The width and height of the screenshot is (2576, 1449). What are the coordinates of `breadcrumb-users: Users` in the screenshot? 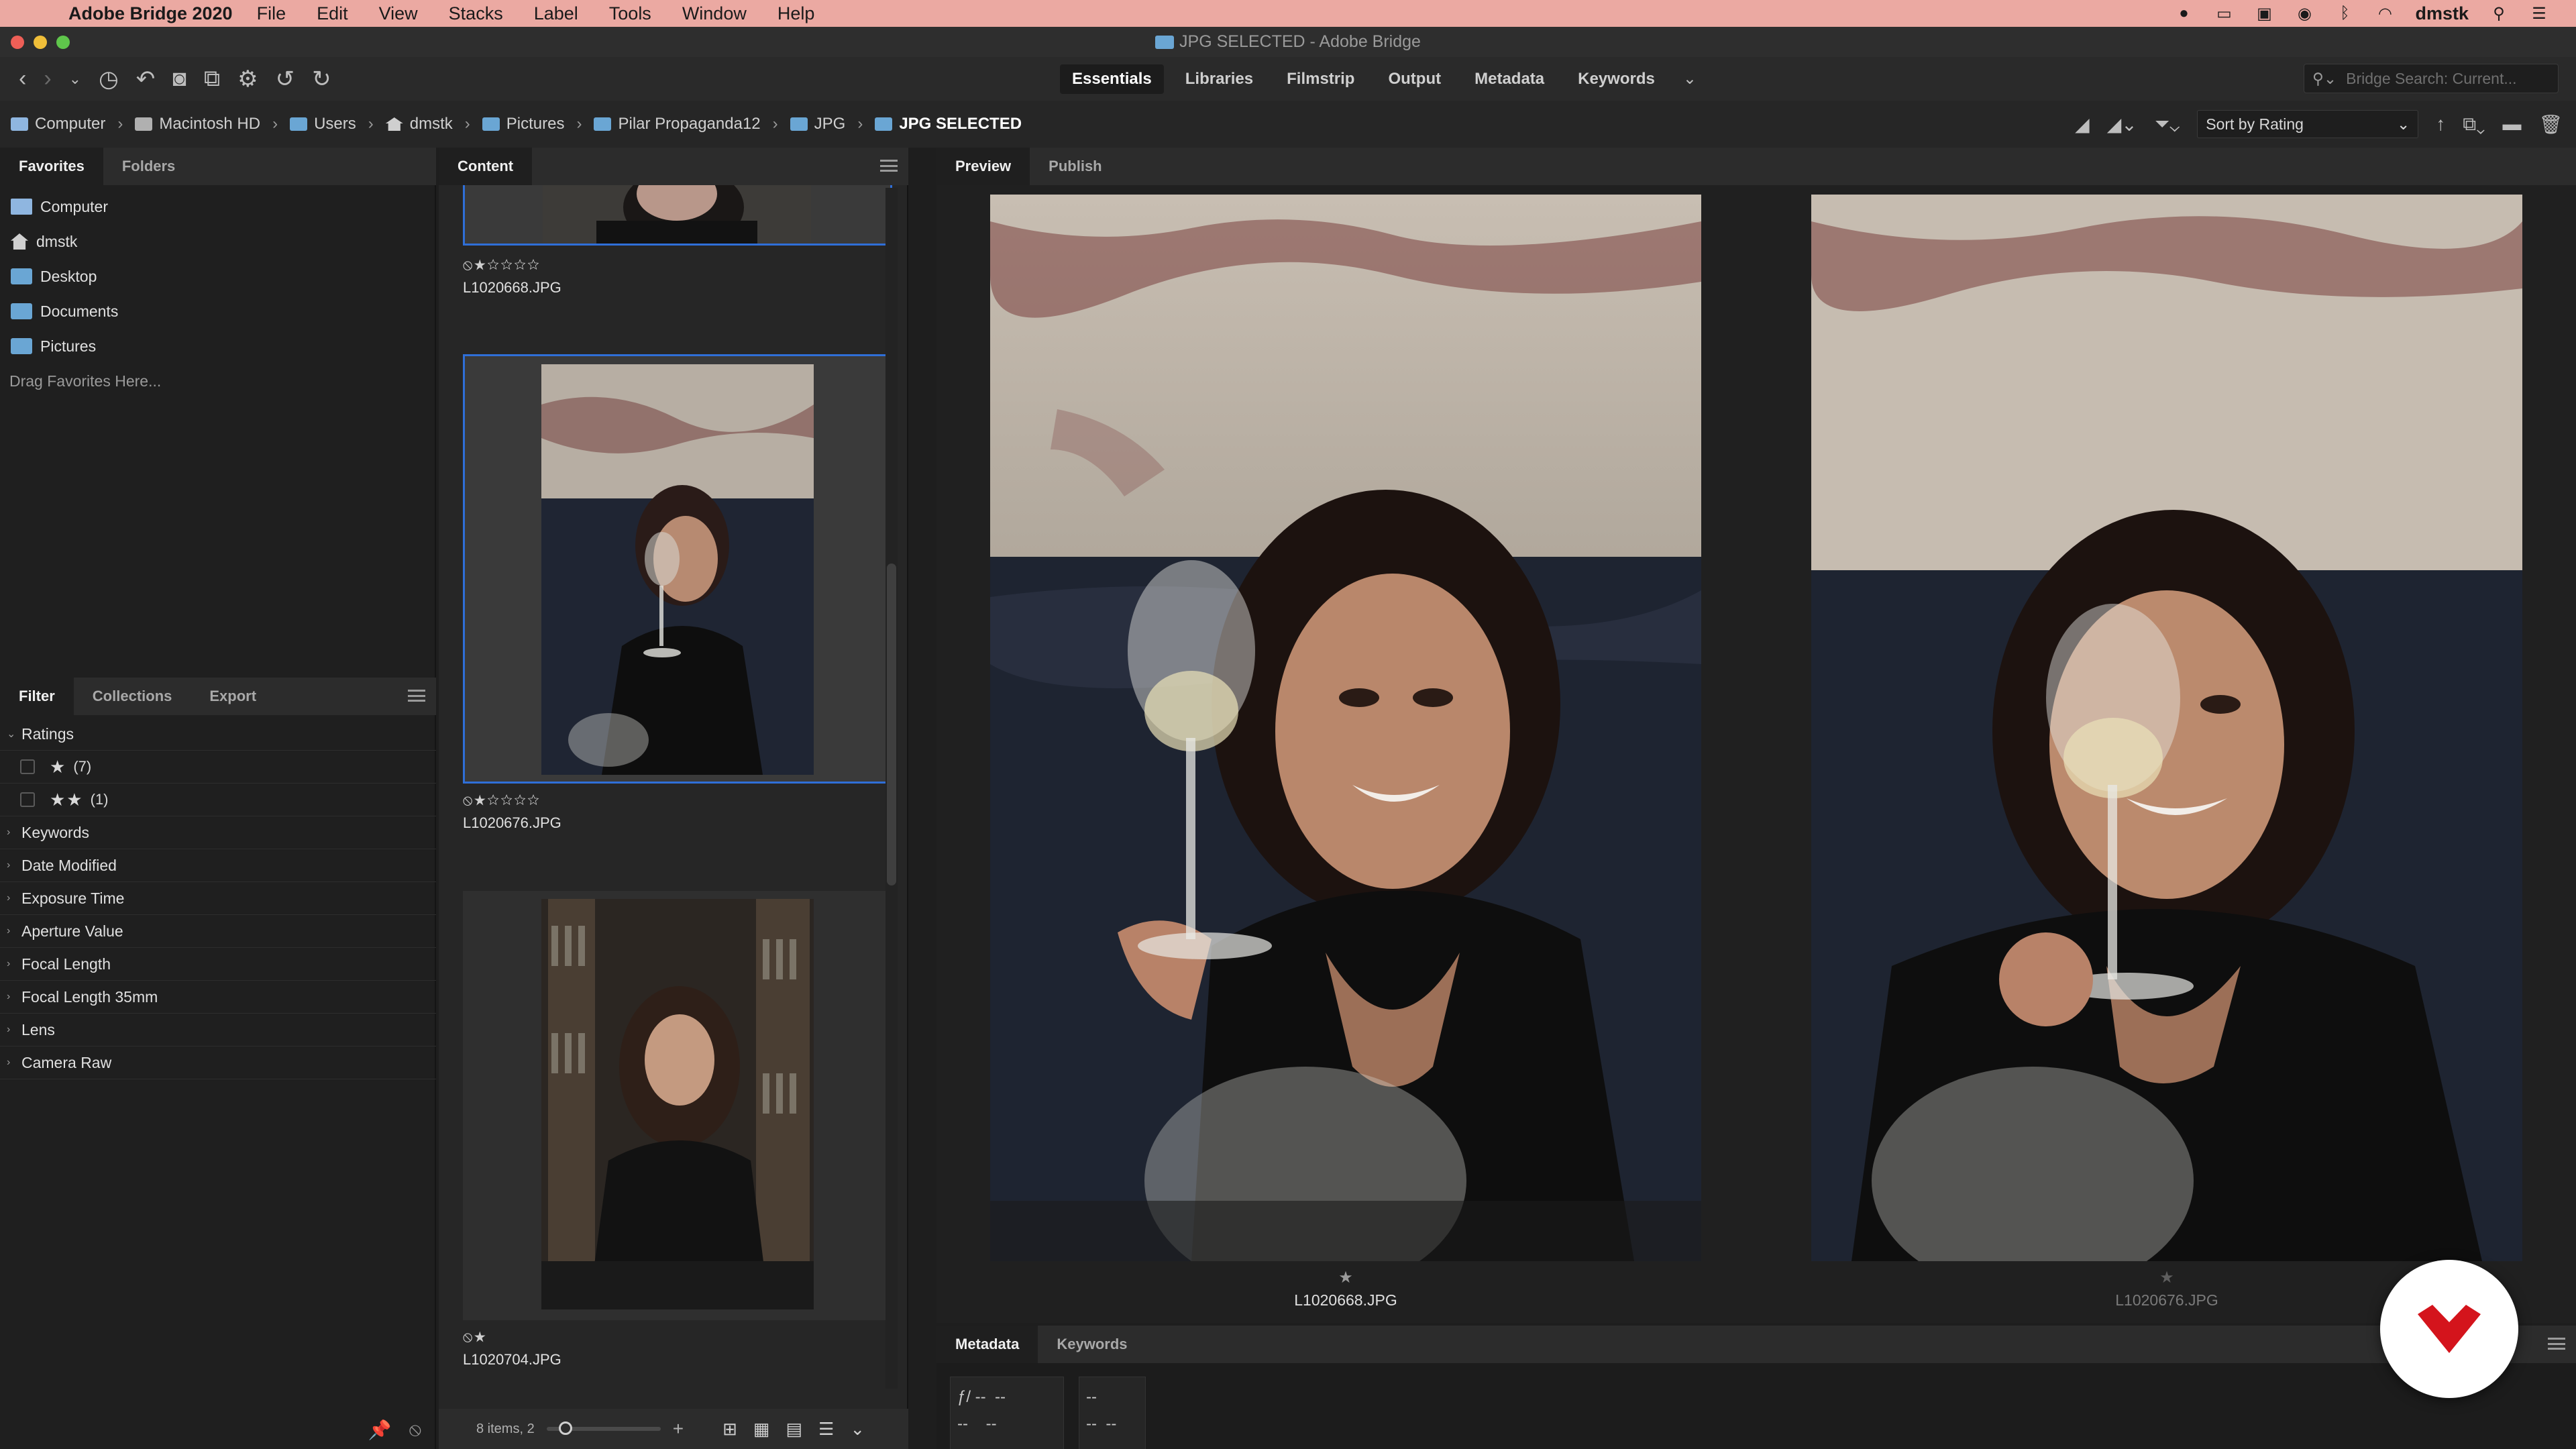 It's located at (335, 124).